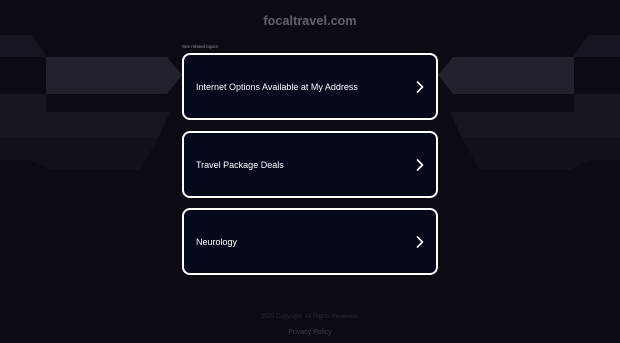  What do you see at coordinates (535, 116) in the screenshot?
I see `right-wing-lower` at bounding box center [535, 116].